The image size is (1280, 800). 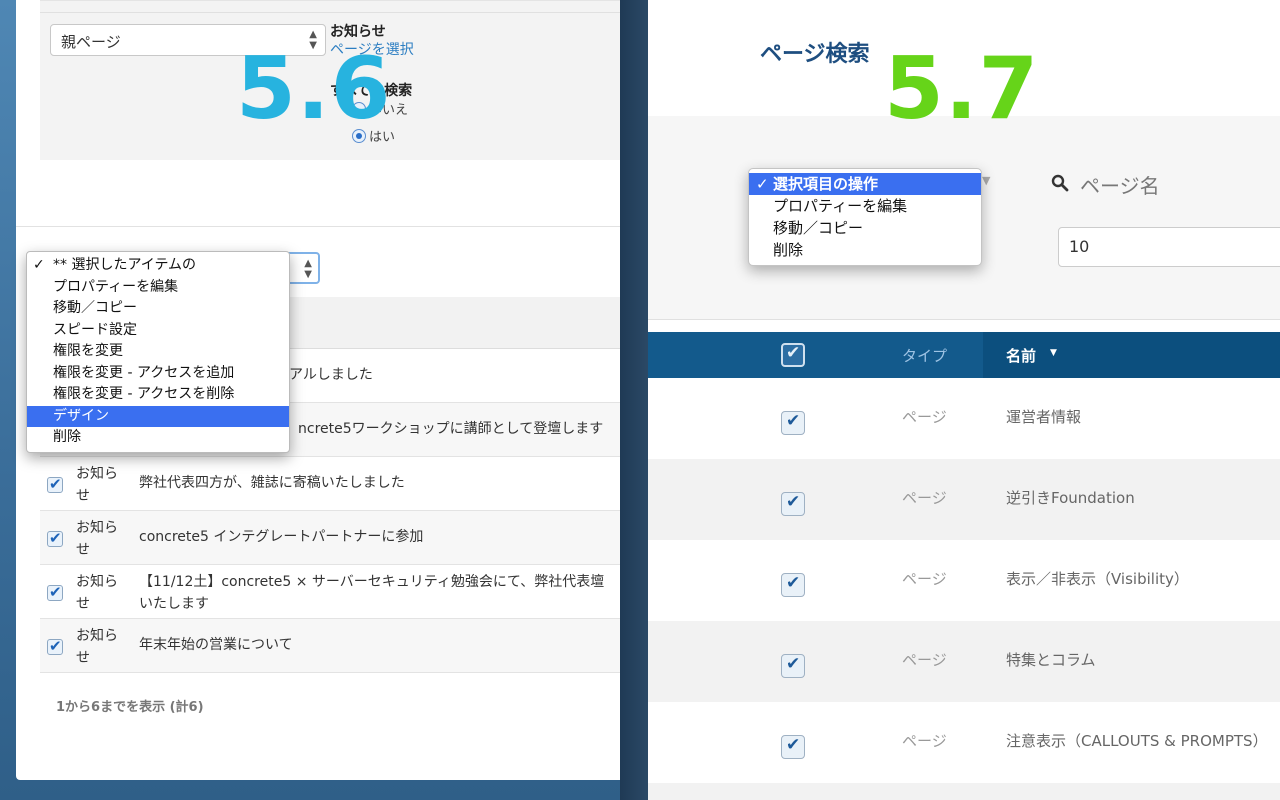 I want to click on table-row: お知らせ 年末年始の営業について, so click(x=330, y=646).